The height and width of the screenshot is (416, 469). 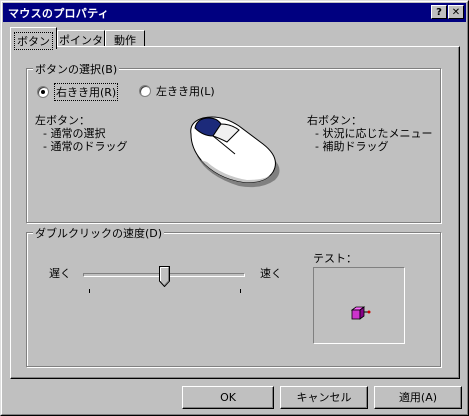 What do you see at coordinates (235, 152) in the screenshot?
I see `mouse-illustration-icon` at bounding box center [235, 152].